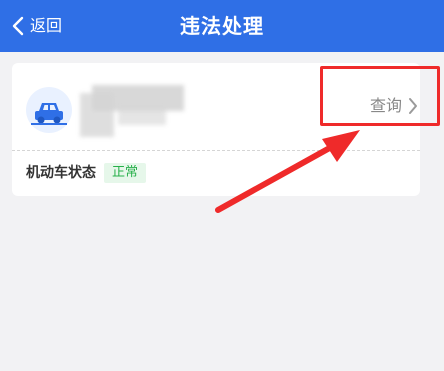 Image resolution: width=444 pixels, height=371 pixels. I want to click on blurred-plate-number, so click(132, 111).